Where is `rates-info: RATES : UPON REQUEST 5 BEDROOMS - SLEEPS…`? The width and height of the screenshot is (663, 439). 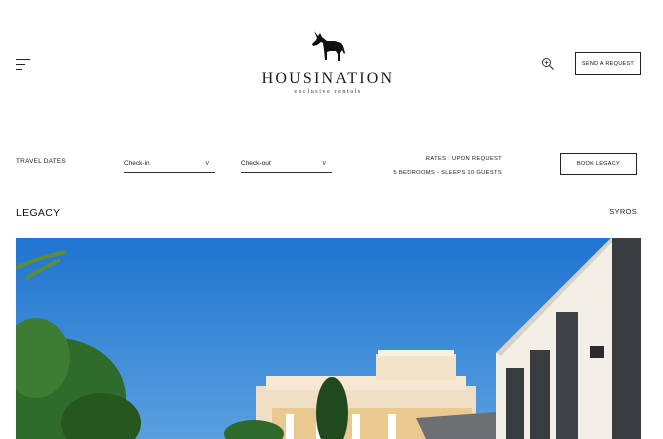 rates-info: RATES : UPON REQUEST 5 BEDROOMS - SLEEPS… is located at coordinates (441, 166).